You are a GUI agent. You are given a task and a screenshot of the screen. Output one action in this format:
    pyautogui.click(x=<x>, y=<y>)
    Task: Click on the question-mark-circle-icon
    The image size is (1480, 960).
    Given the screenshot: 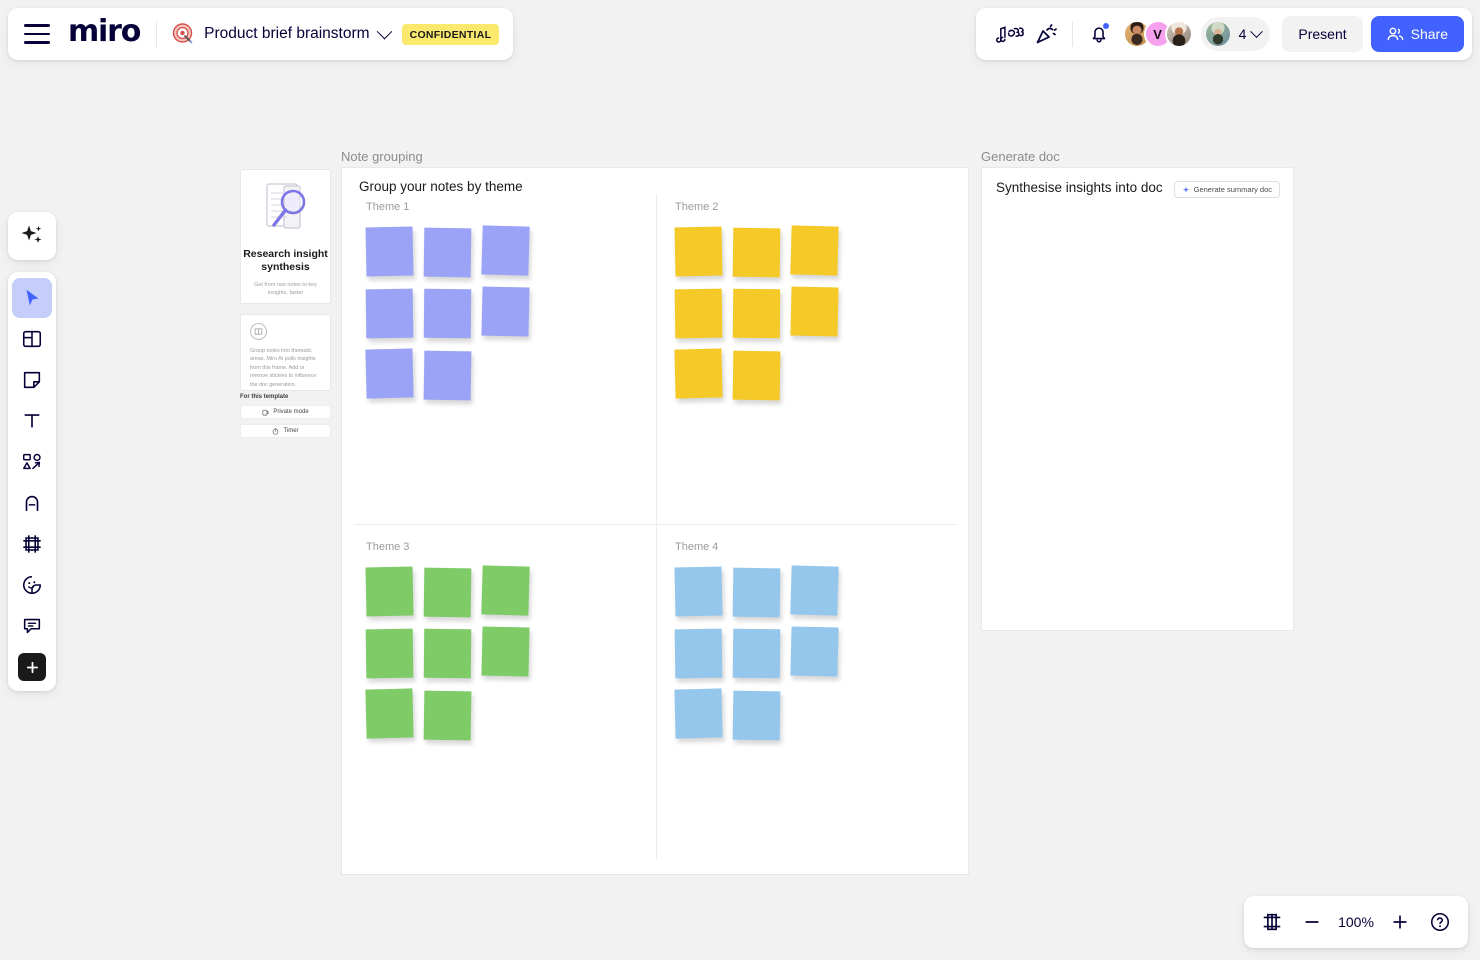 What is the action you would take?
    pyautogui.click(x=1440, y=922)
    